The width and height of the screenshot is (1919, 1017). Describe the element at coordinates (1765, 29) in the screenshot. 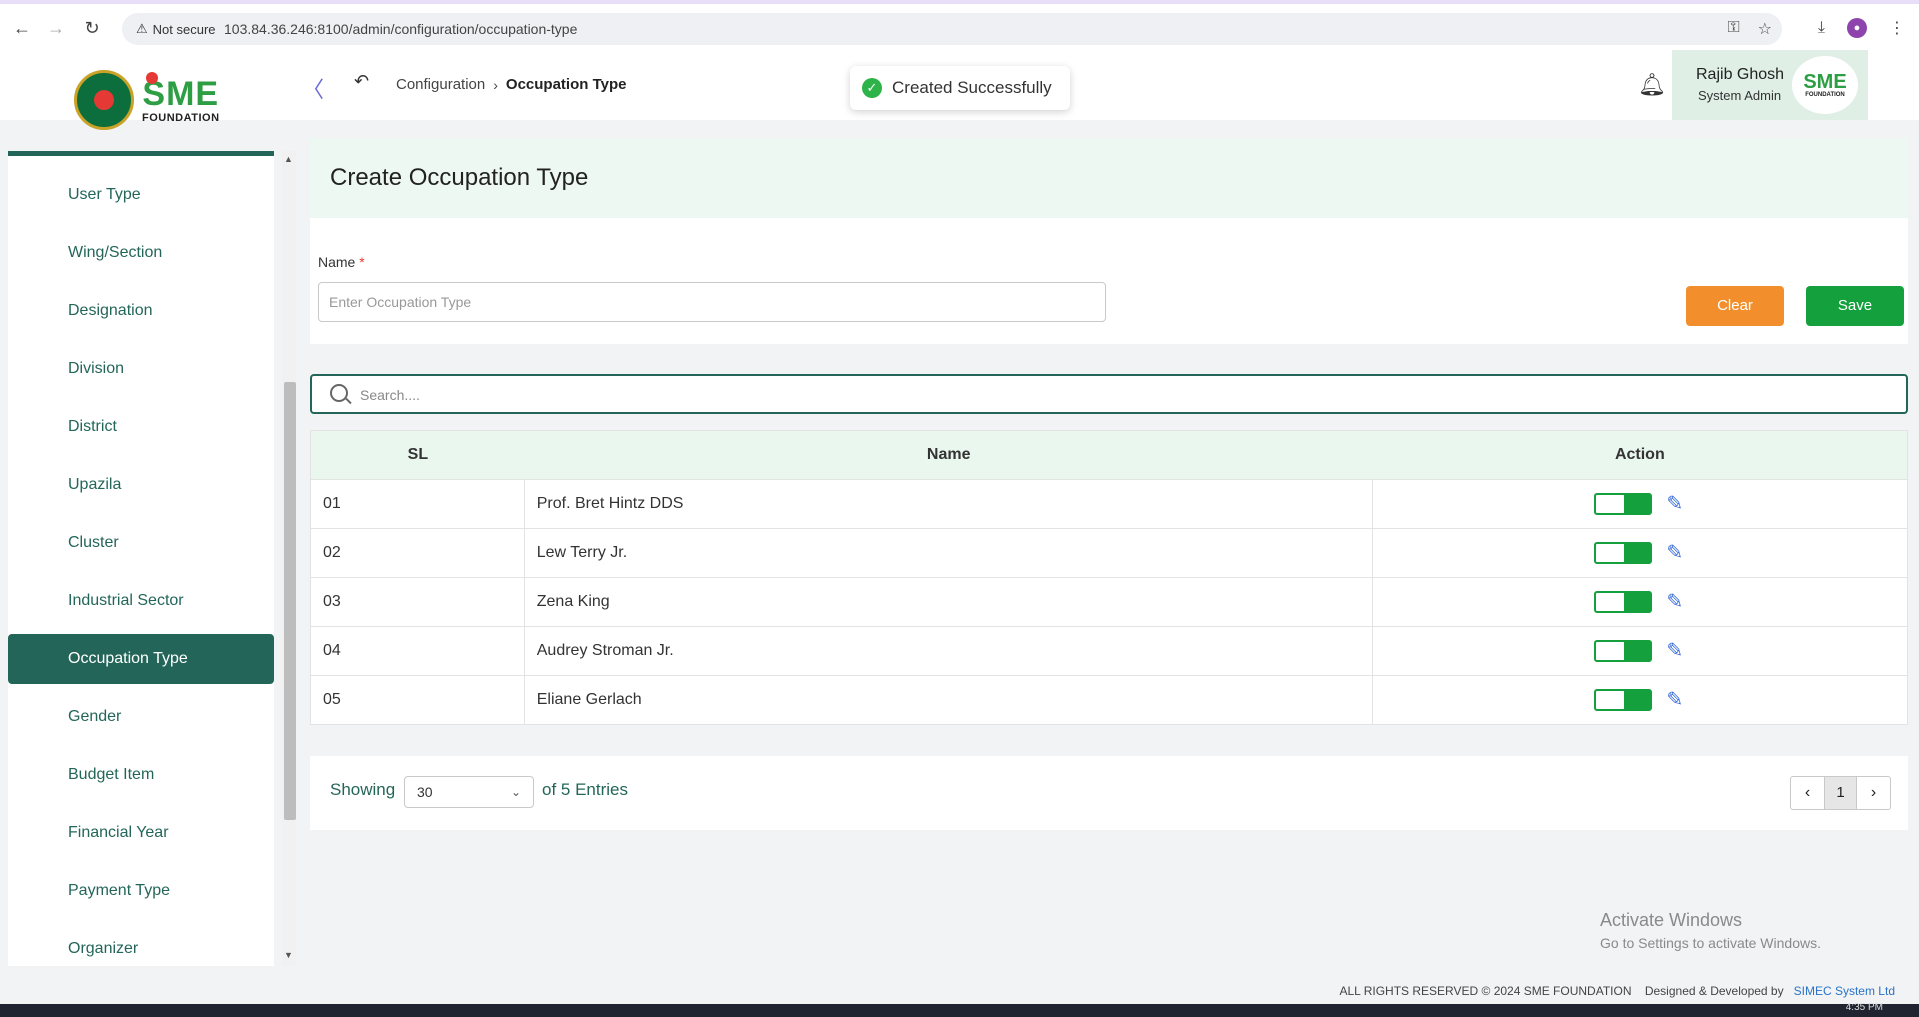

I see `star-icon: ☆` at that location.